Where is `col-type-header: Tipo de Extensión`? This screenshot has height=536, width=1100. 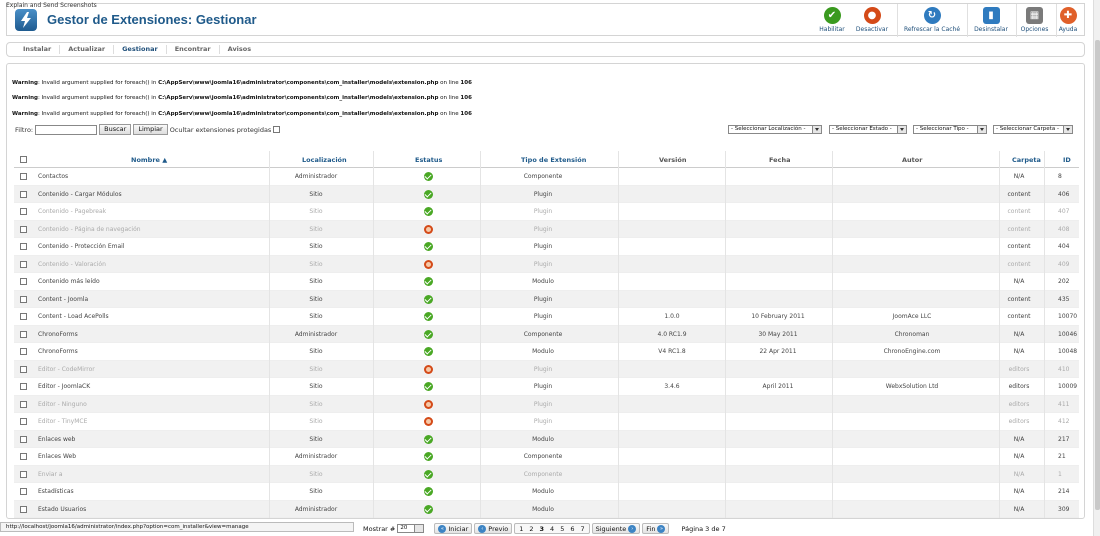
col-type-header: Tipo de Extensión is located at coordinates (553, 160).